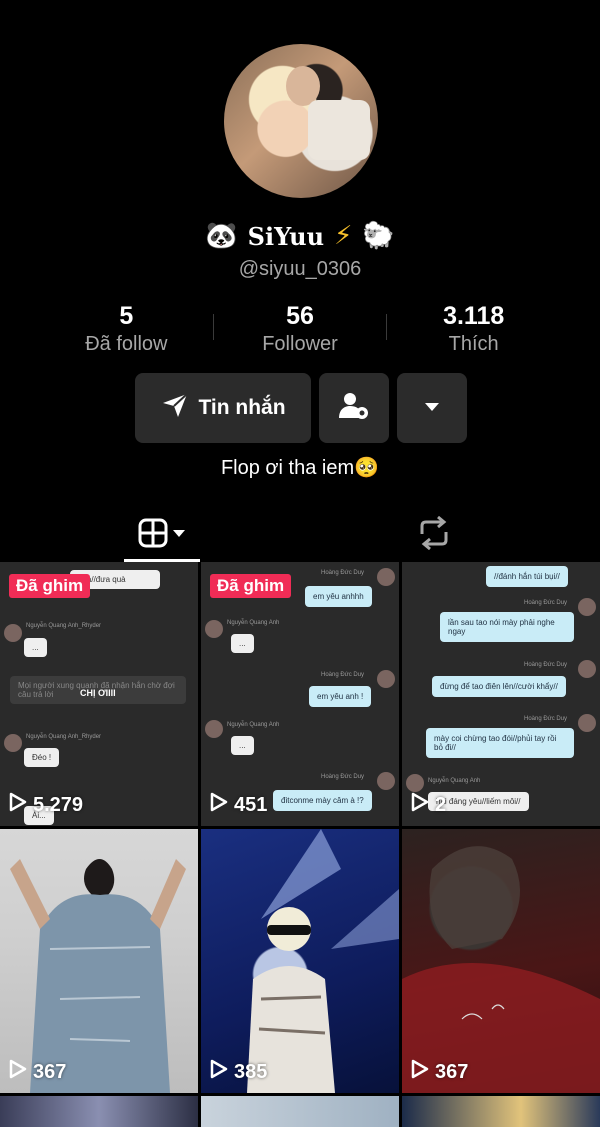 This screenshot has width=600, height=1127. I want to click on view-count: 385, so click(238, 1072).